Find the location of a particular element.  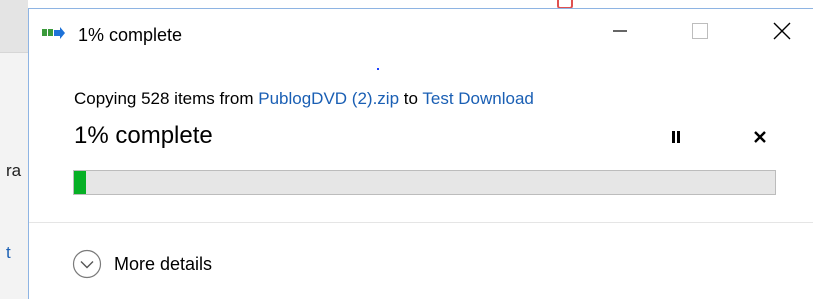

title-bar: 1% complete is located at coordinates (421, 32).